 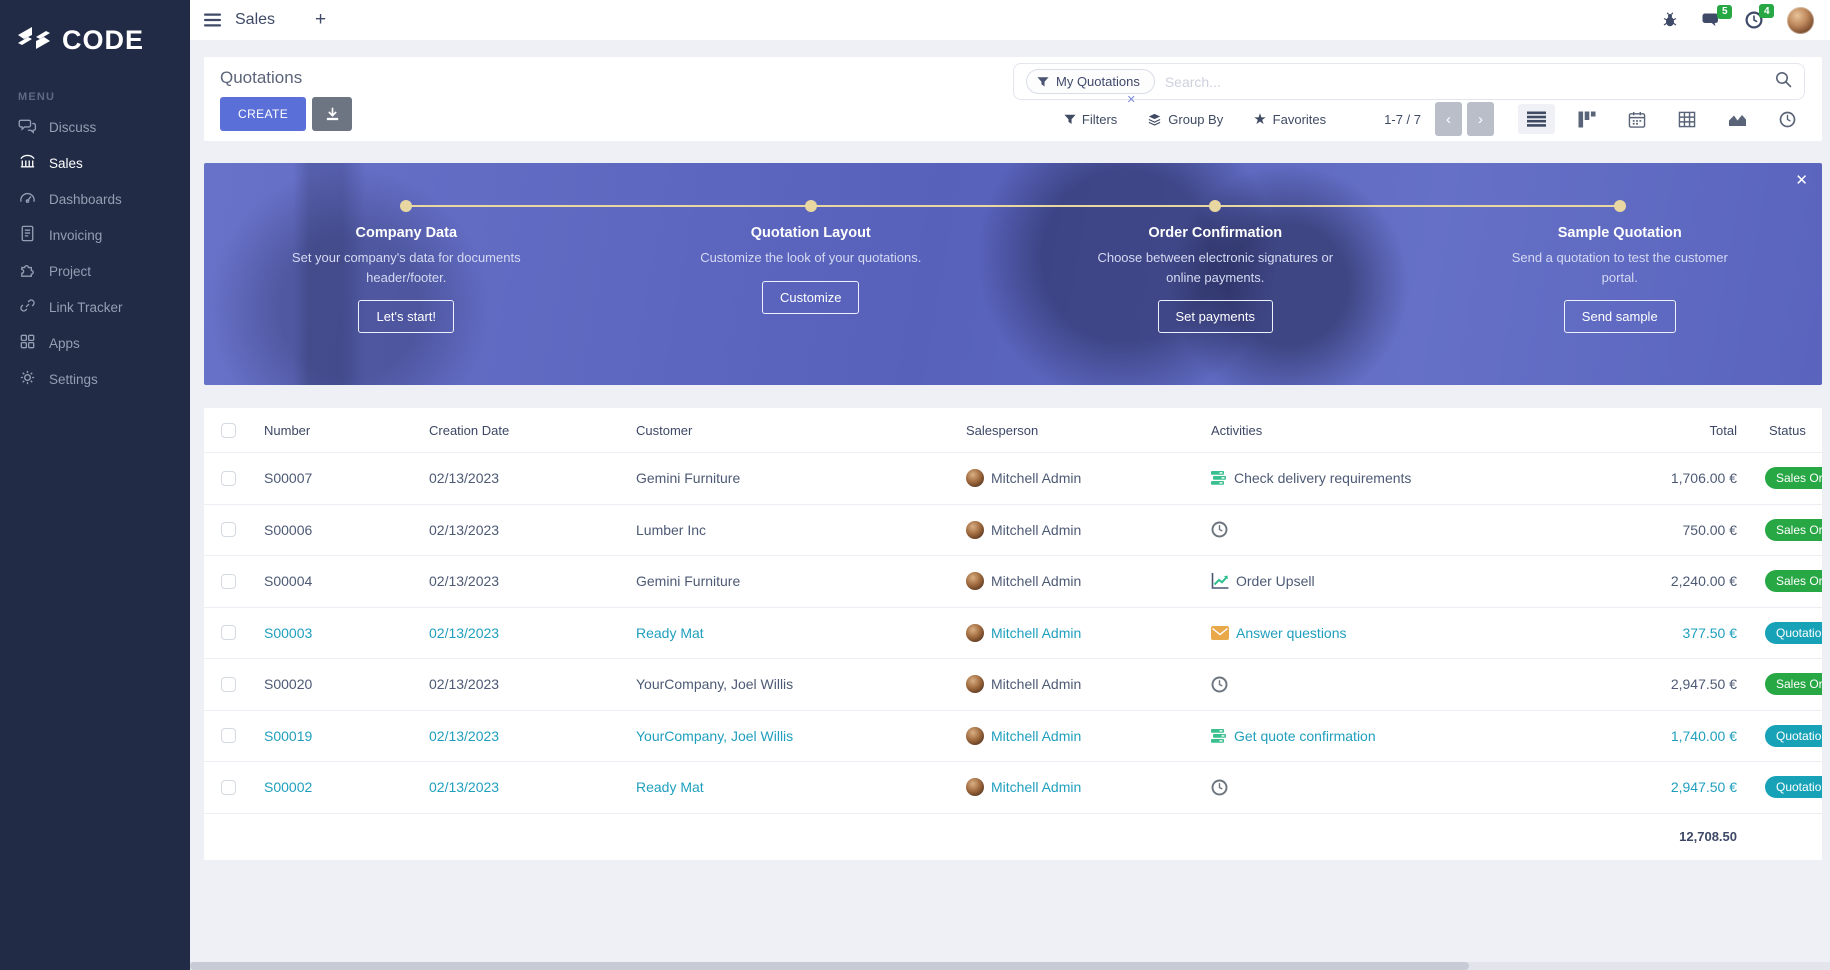 What do you see at coordinates (1536, 119) in the screenshot?
I see `view-list-icon` at bounding box center [1536, 119].